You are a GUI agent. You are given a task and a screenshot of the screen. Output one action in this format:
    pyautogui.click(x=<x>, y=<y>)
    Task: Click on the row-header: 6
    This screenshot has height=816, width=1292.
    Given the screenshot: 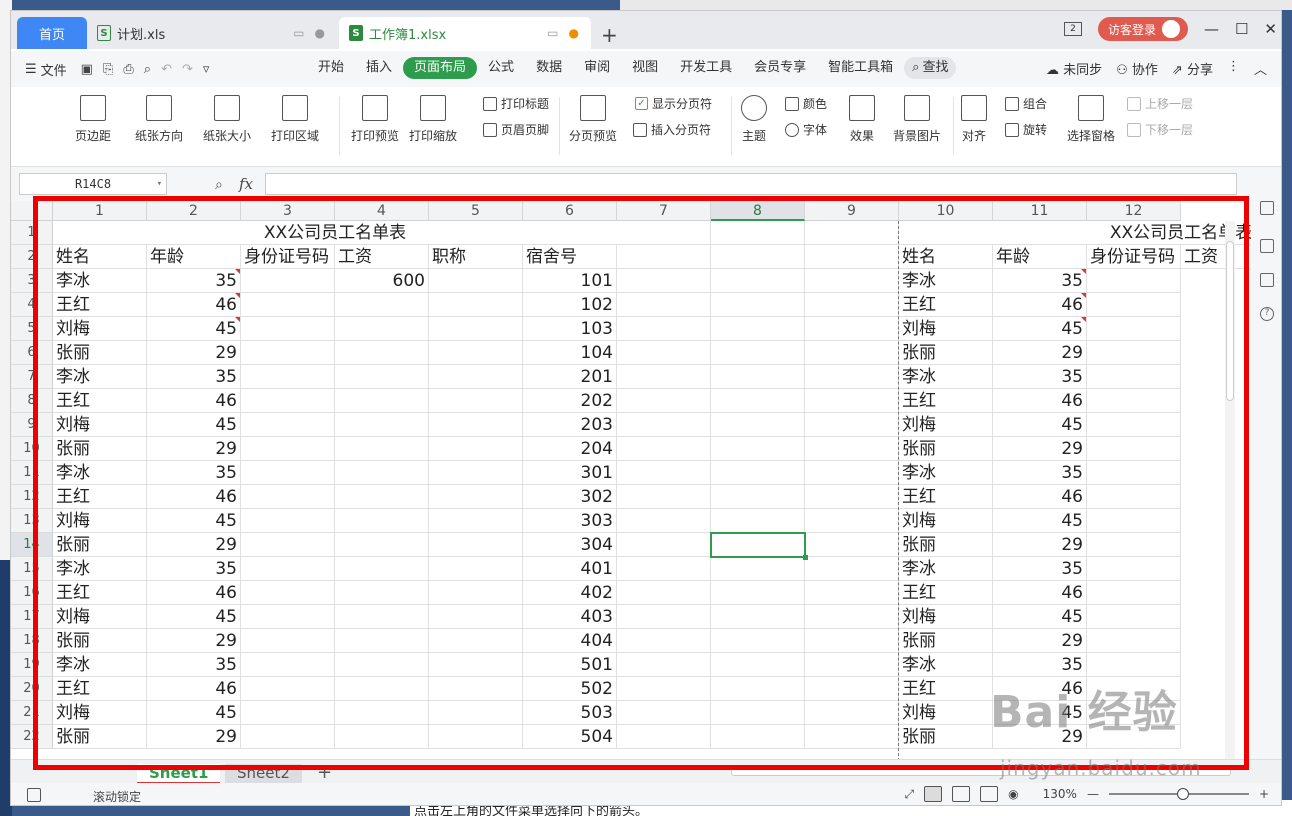 What is the action you would take?
    pyautogui.click(x=32, y=353)
    